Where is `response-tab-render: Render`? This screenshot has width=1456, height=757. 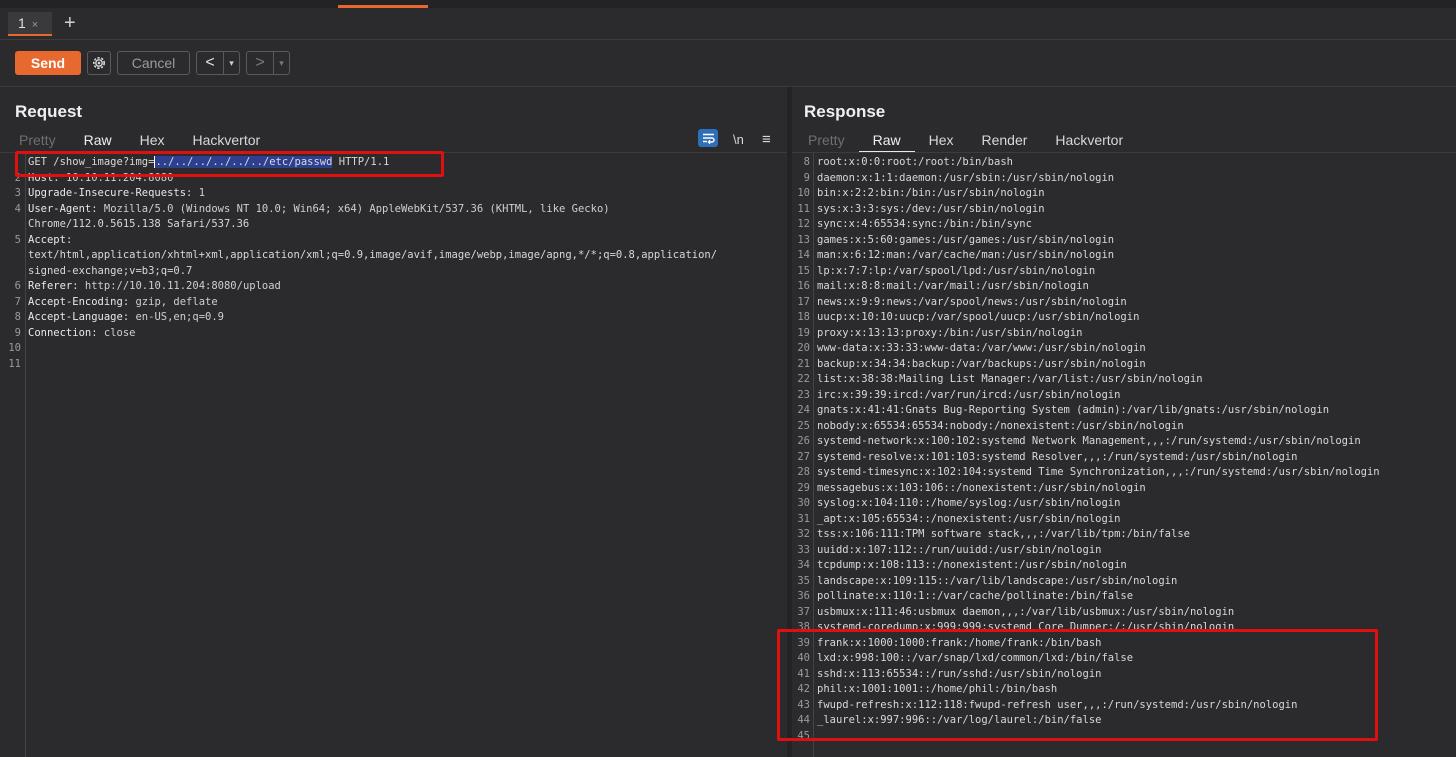 response-tab-render: Render is located at coordinates (1005, 140).